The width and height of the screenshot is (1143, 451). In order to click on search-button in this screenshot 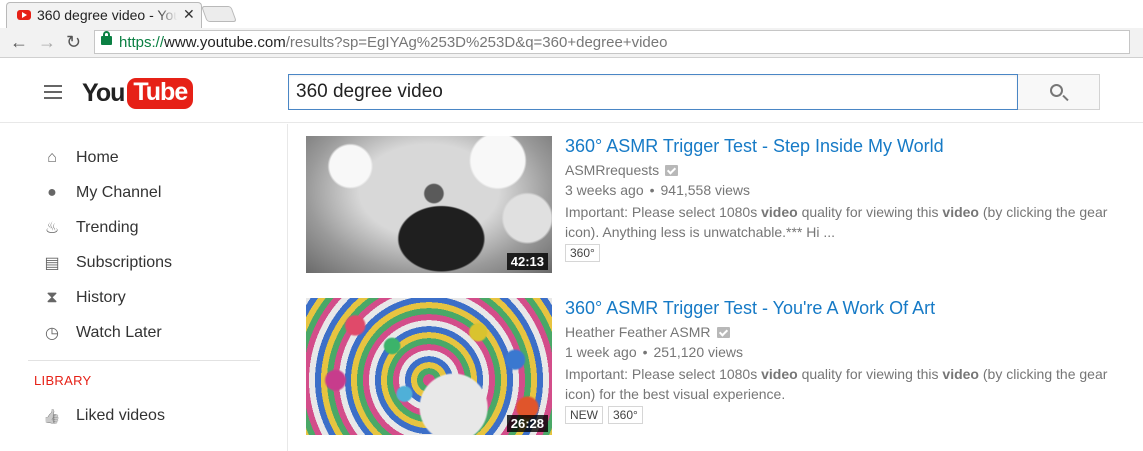, I will do `click(1059, 92)`.